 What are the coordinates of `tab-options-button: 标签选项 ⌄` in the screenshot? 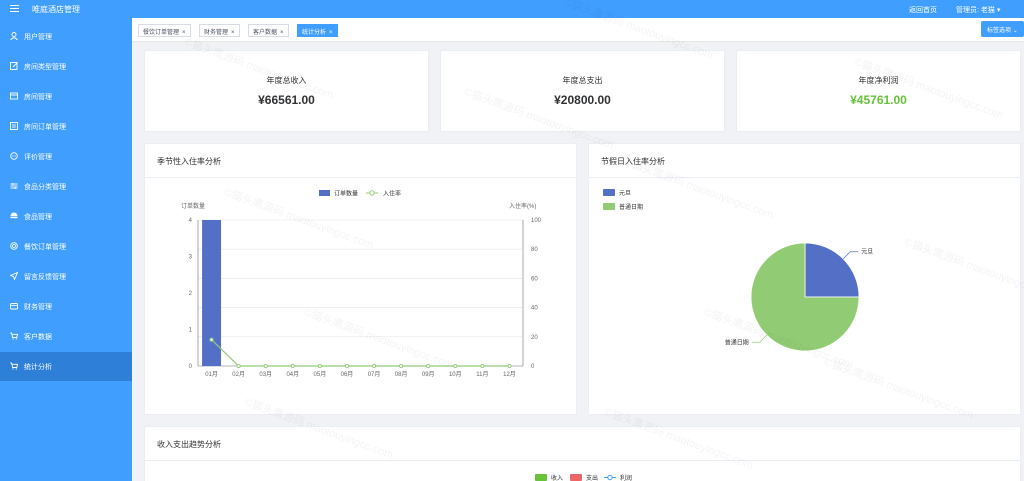 It's located at (1002, 29).